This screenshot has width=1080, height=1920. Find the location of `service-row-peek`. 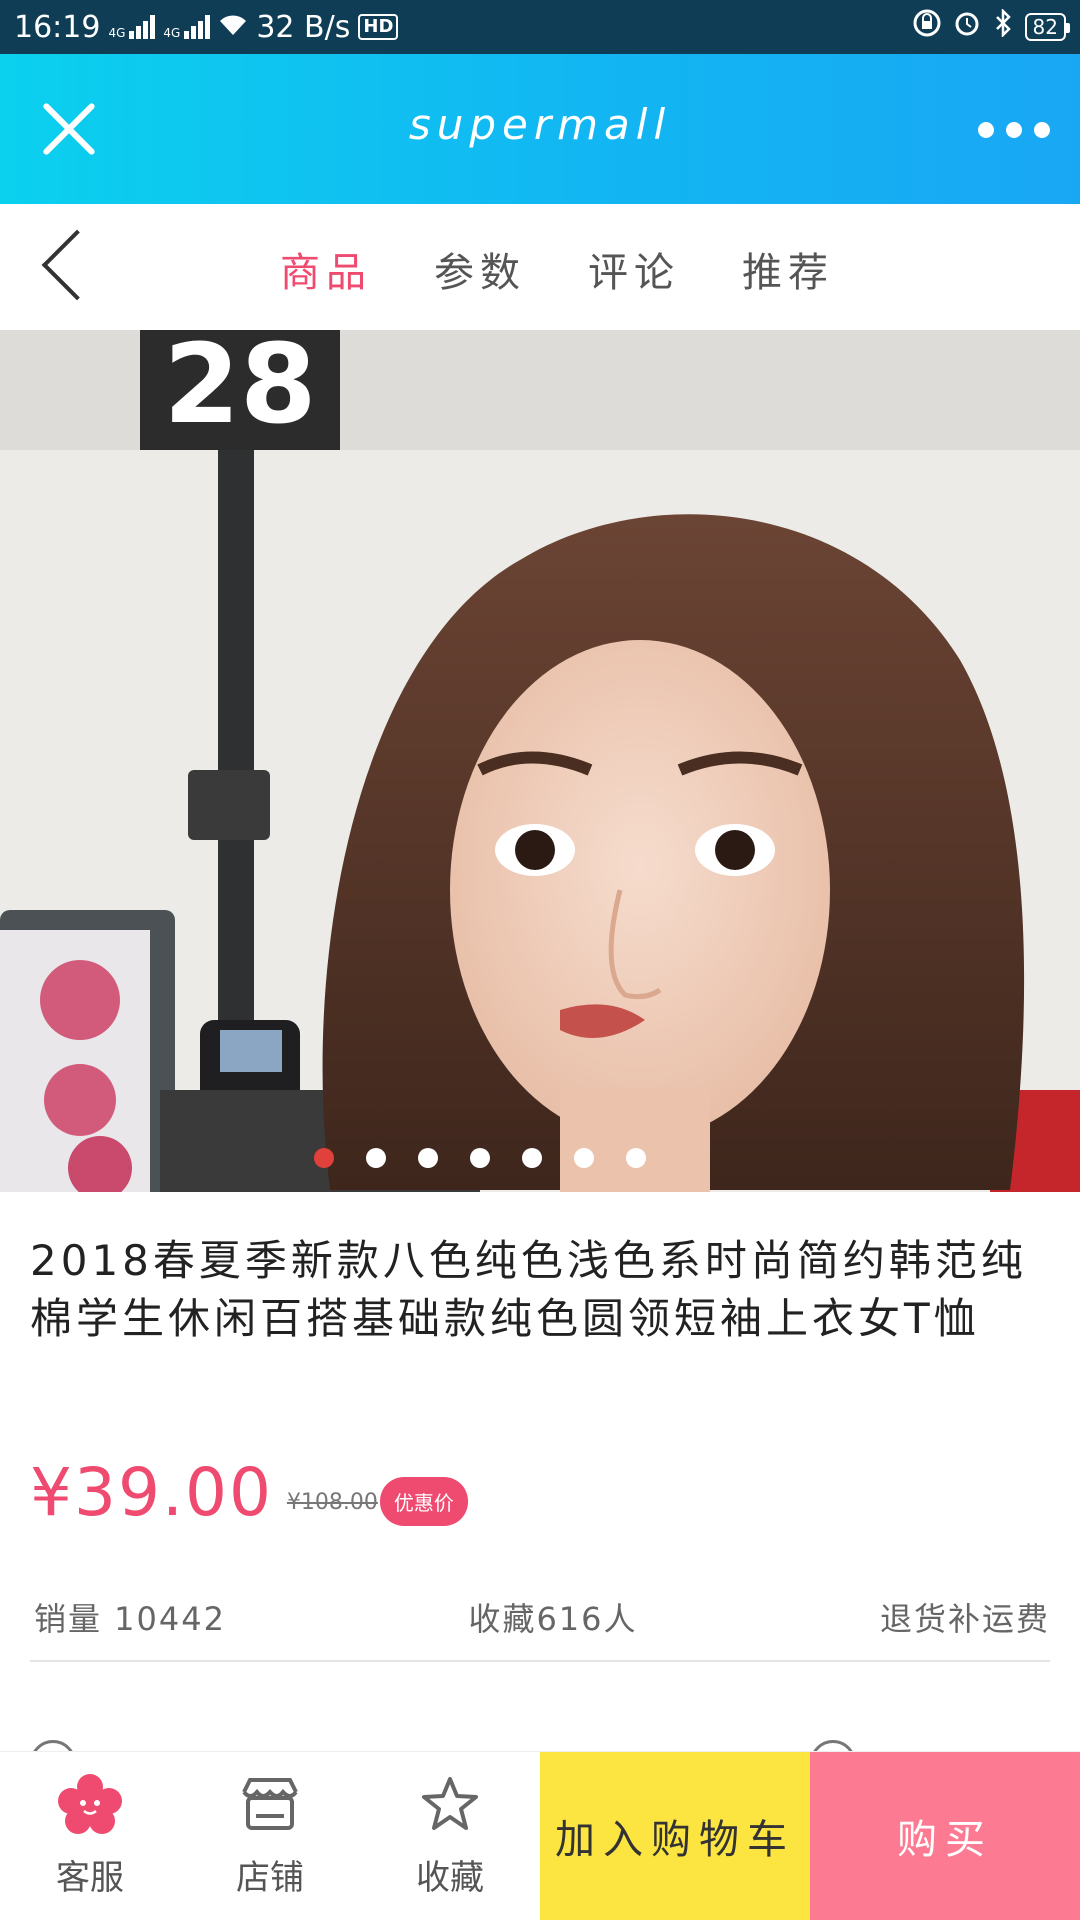

service-row-peek is located at coordinates (540, 1745).